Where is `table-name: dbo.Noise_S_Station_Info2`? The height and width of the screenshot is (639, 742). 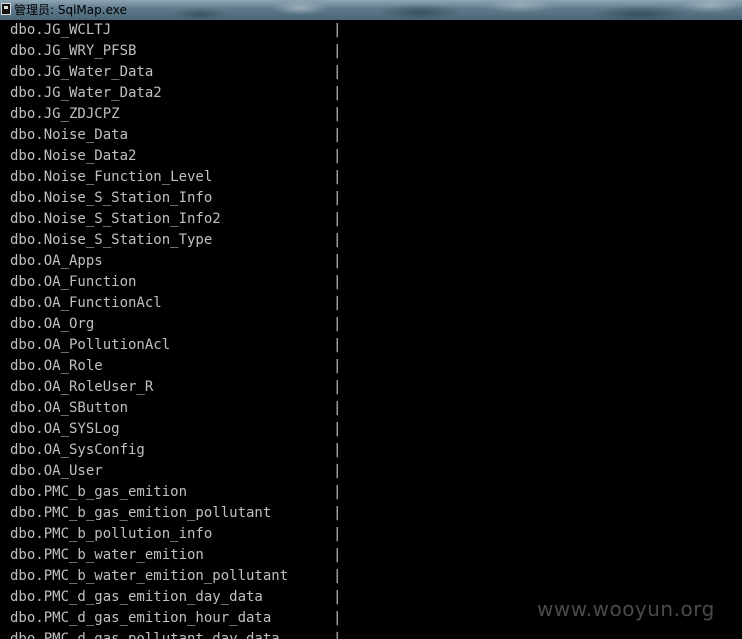
table-name: dbo.Noise_S_Station_Info2 is located at coordinates (115, 219).